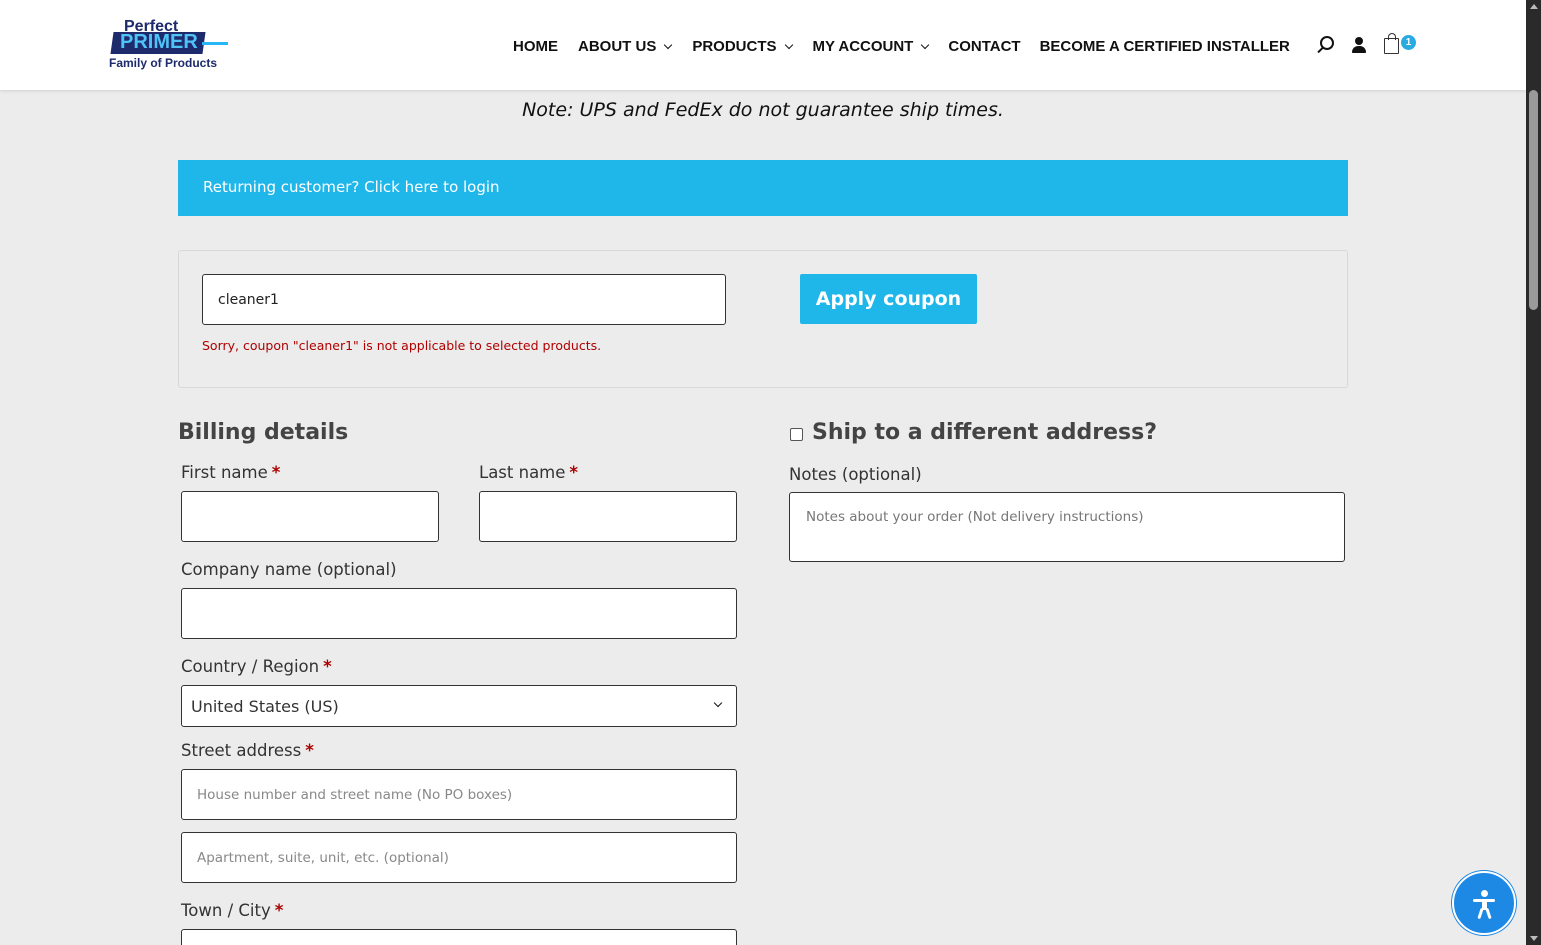 The height and width of the screenshot is (945, 1541). I want to click on town-city-field, so click(459, 937).